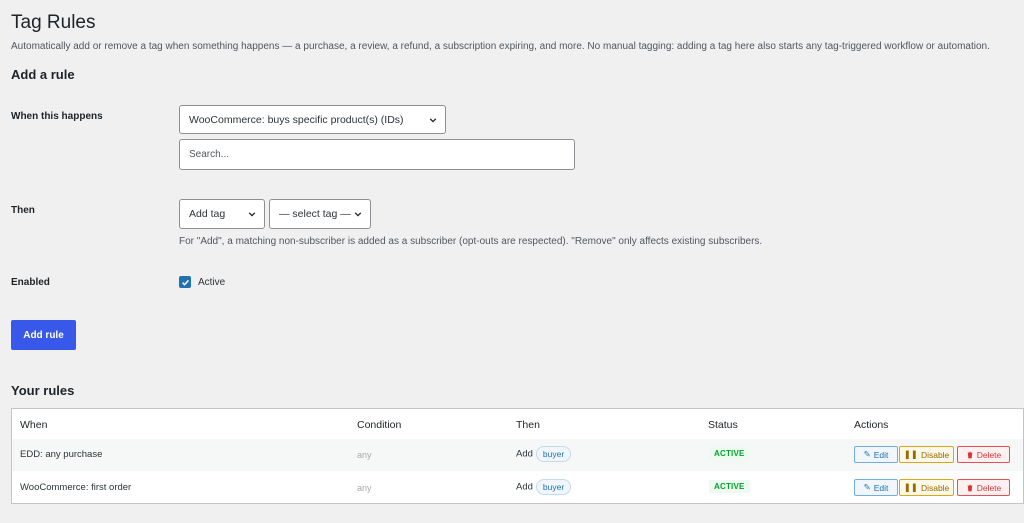 This screenshot has width=1024, height=523. What do you see at coordinates (212, 282) in the screenshot?
I see `active-label: Active` at bounding box center [212, 282].